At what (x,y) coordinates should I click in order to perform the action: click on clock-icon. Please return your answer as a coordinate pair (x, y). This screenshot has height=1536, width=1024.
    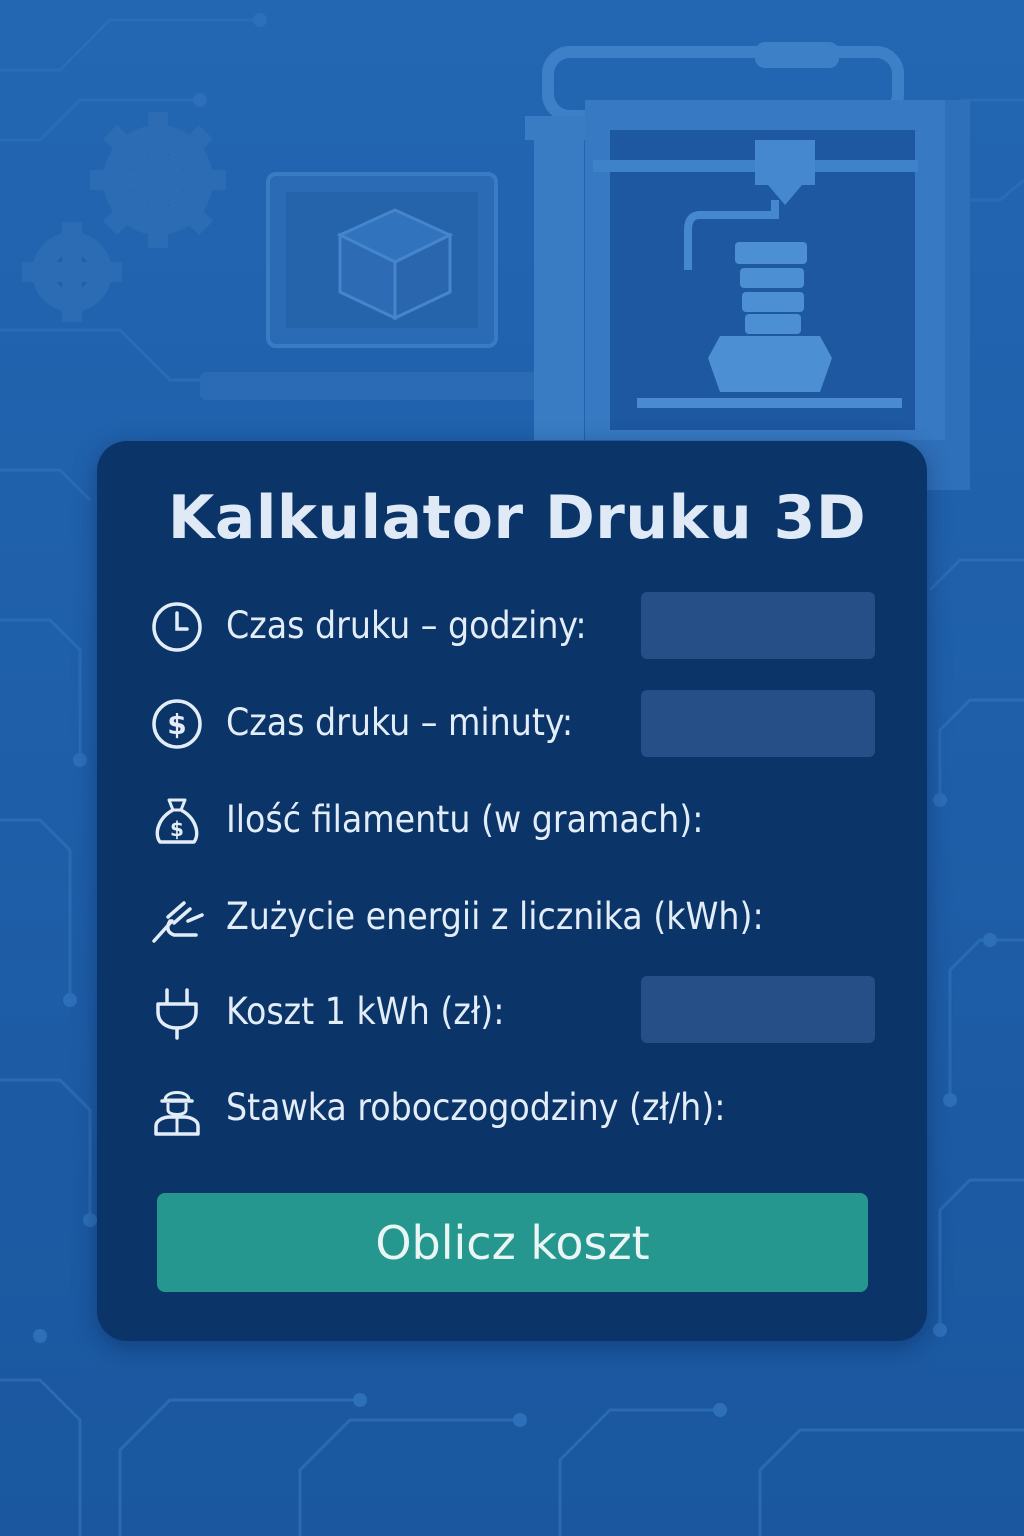
    Looking at the image, I should click on (177, 627).